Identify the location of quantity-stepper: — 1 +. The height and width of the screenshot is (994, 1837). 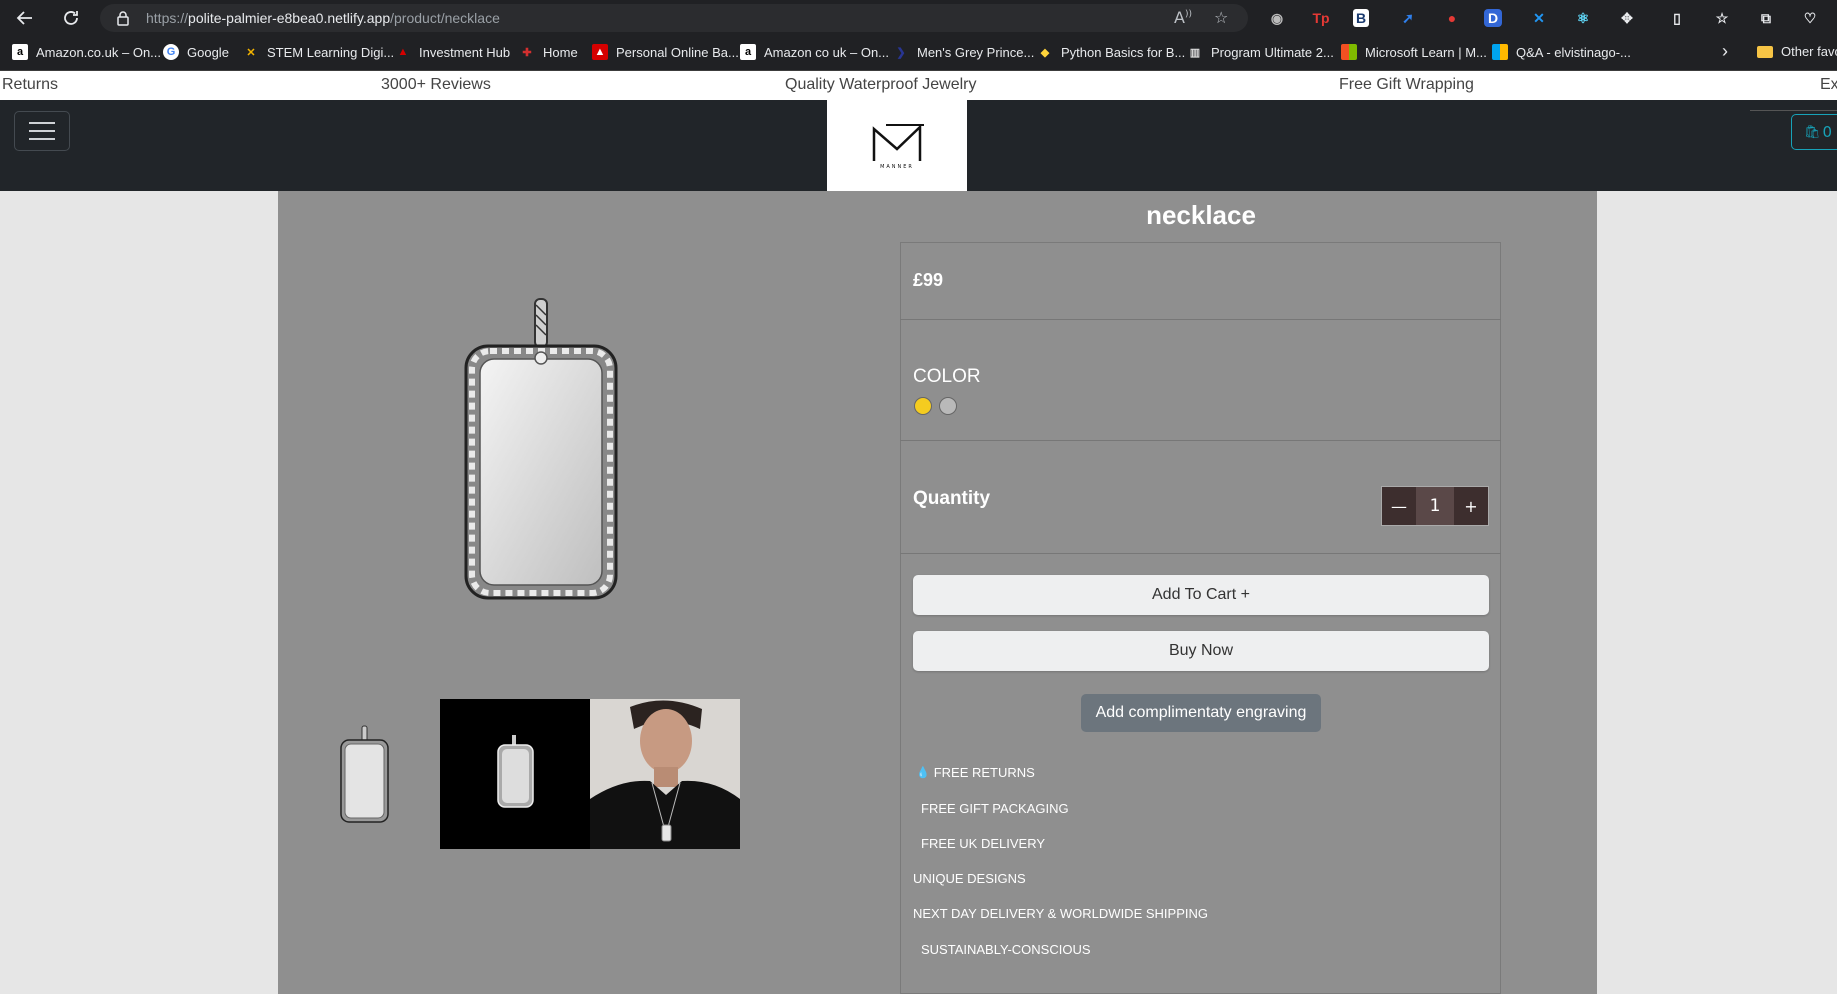
(1435, 506).